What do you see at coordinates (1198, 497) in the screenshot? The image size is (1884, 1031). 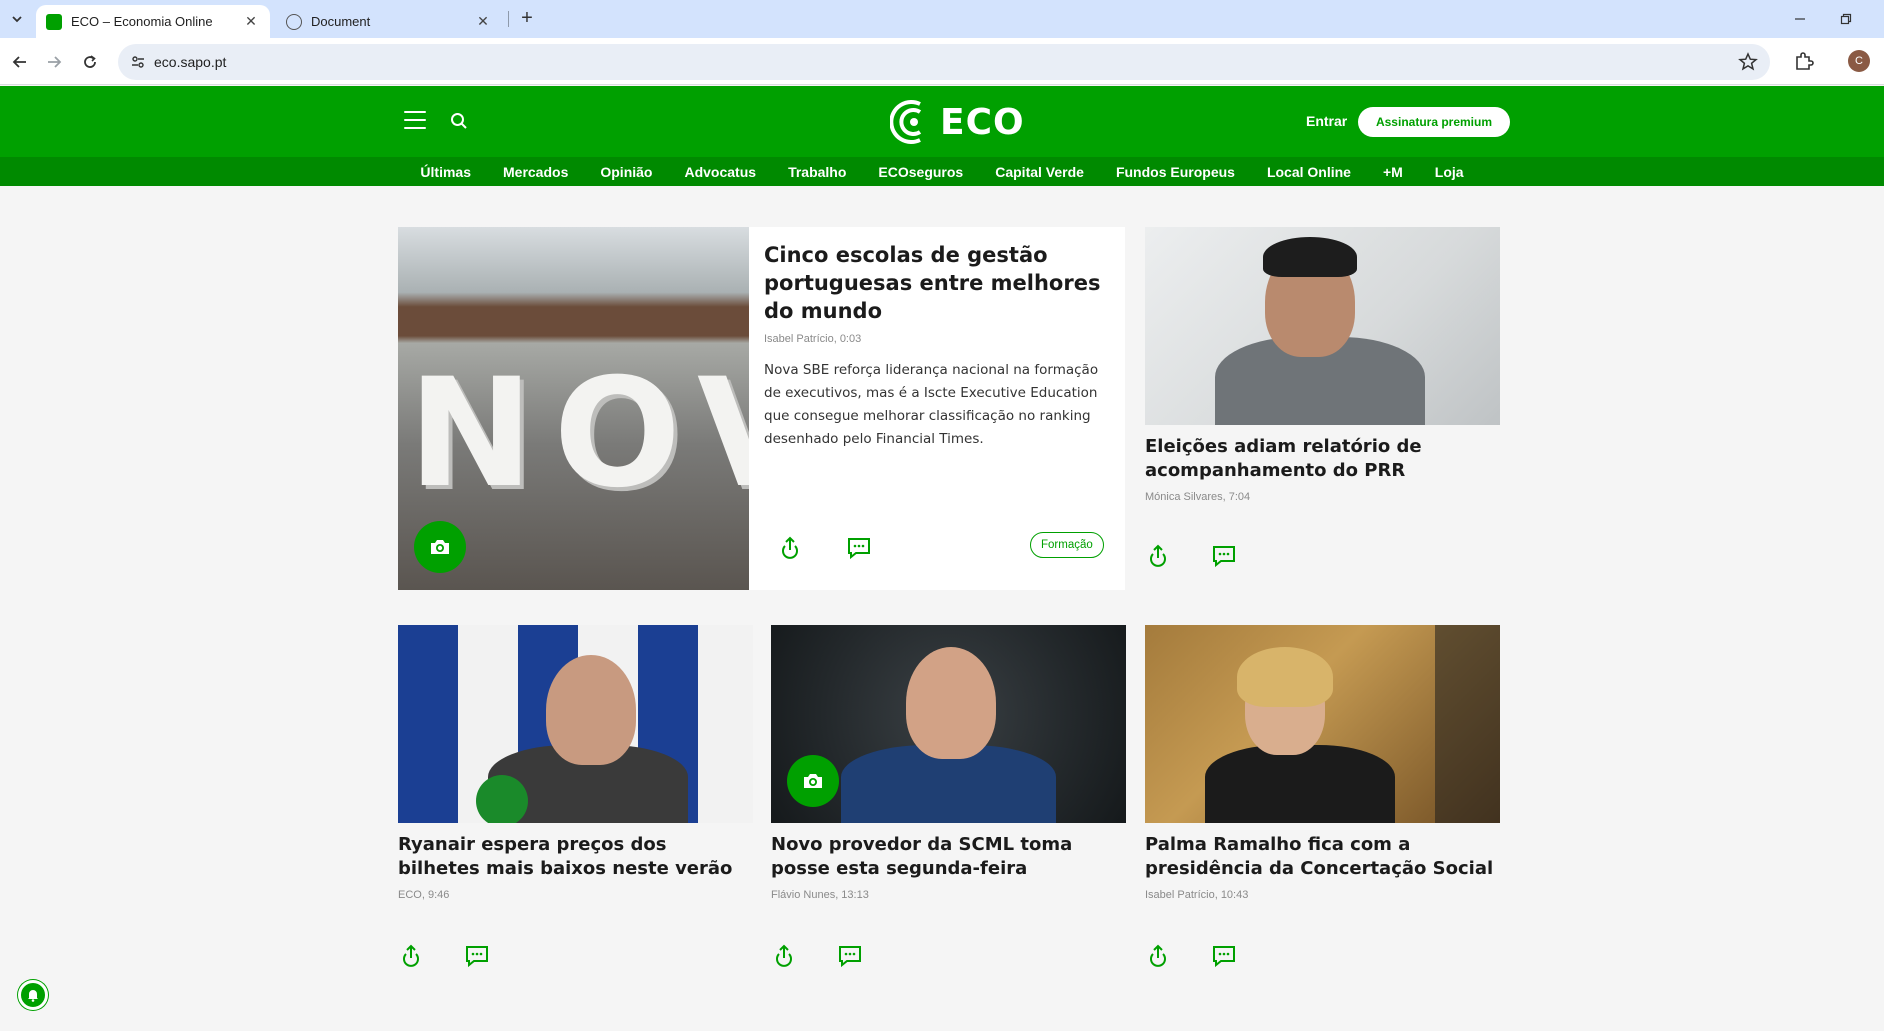 I see `article-byline: Mónica Silvares, 7:04` at bounding box center [1198, 497].